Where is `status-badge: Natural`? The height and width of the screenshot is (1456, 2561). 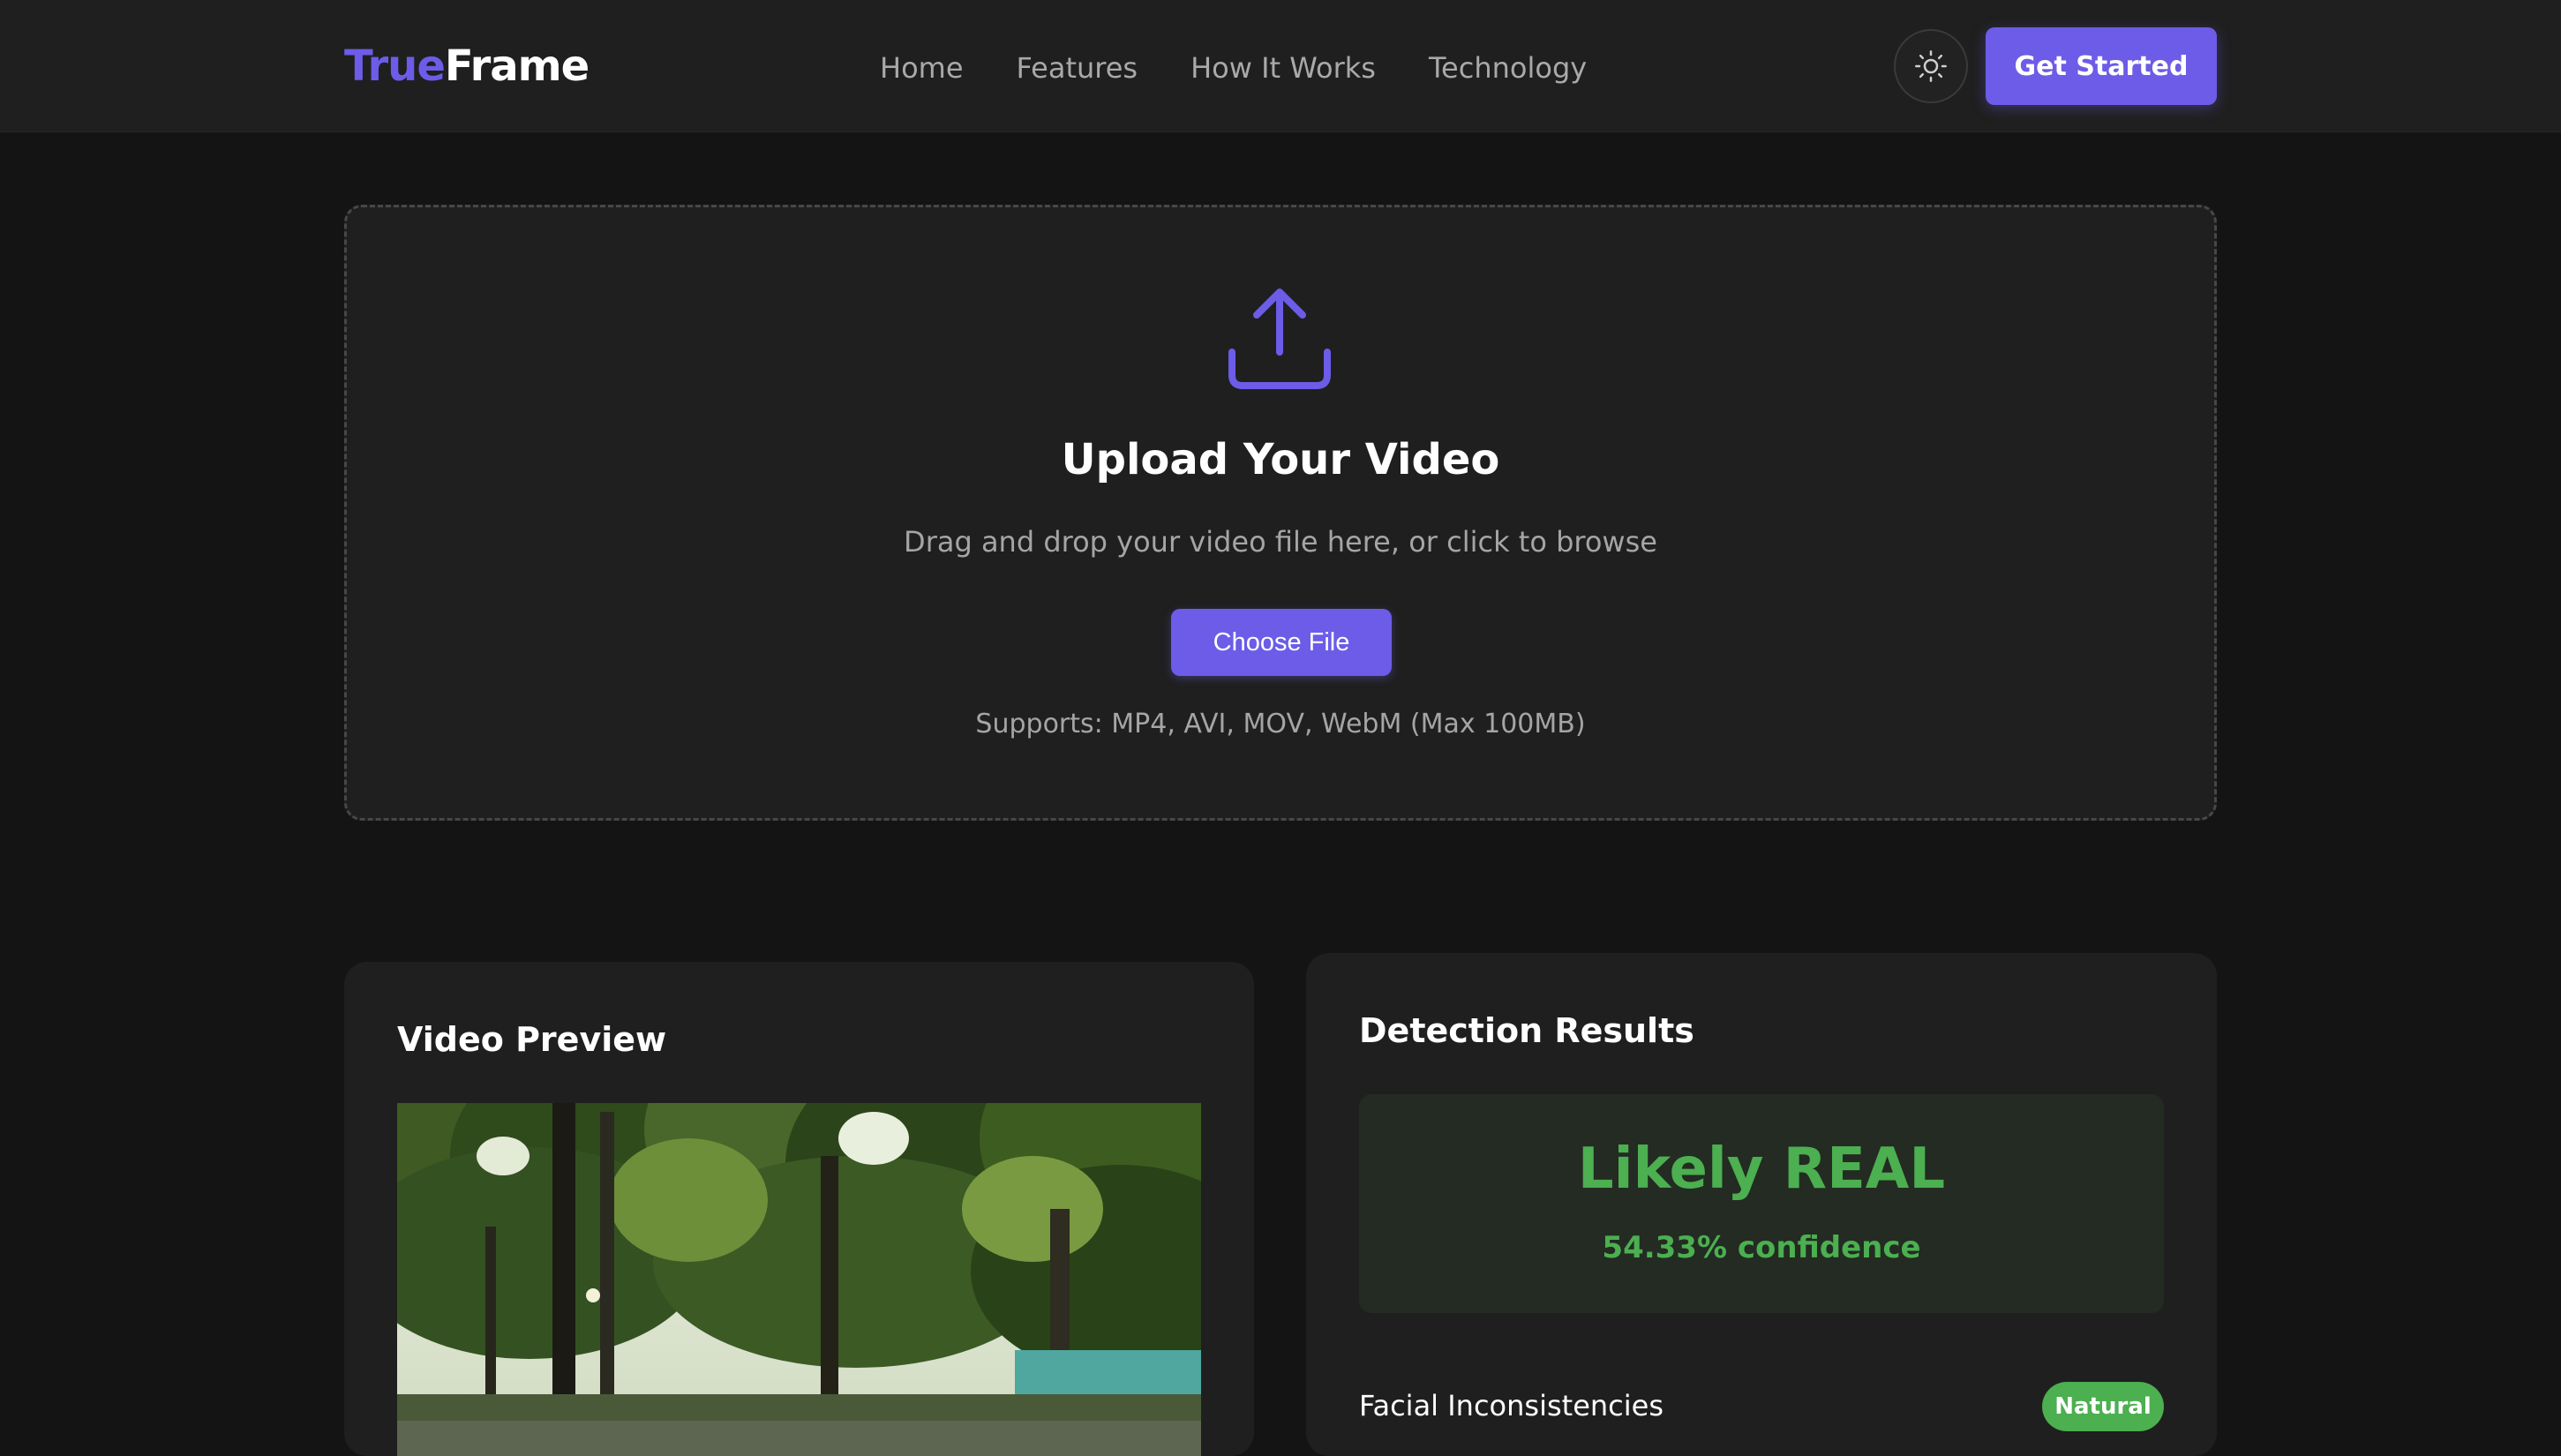 status-badge: Natural is located at coordinates (2103, 1406).